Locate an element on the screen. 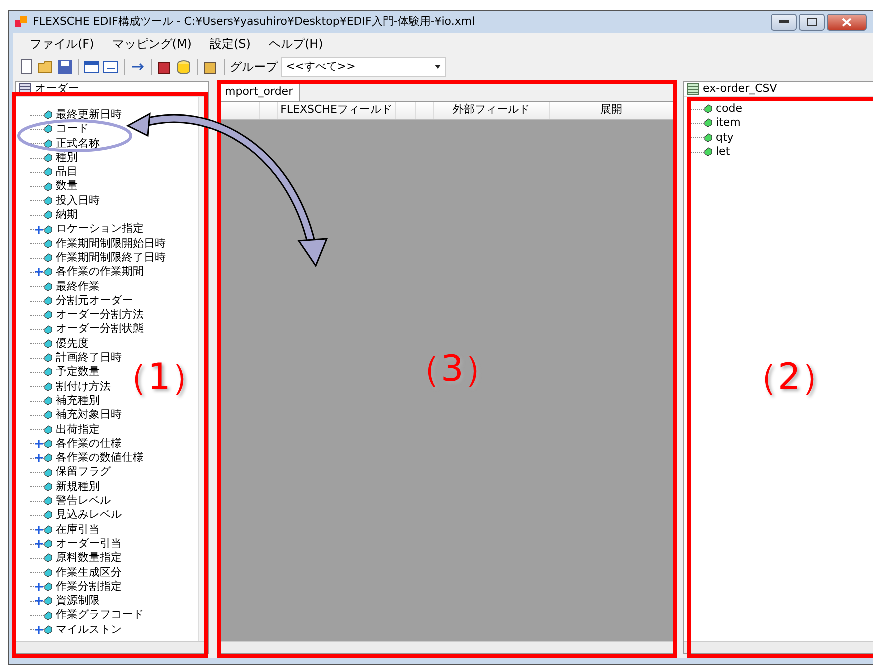  minimize-button is located at coordinates (784, 22).